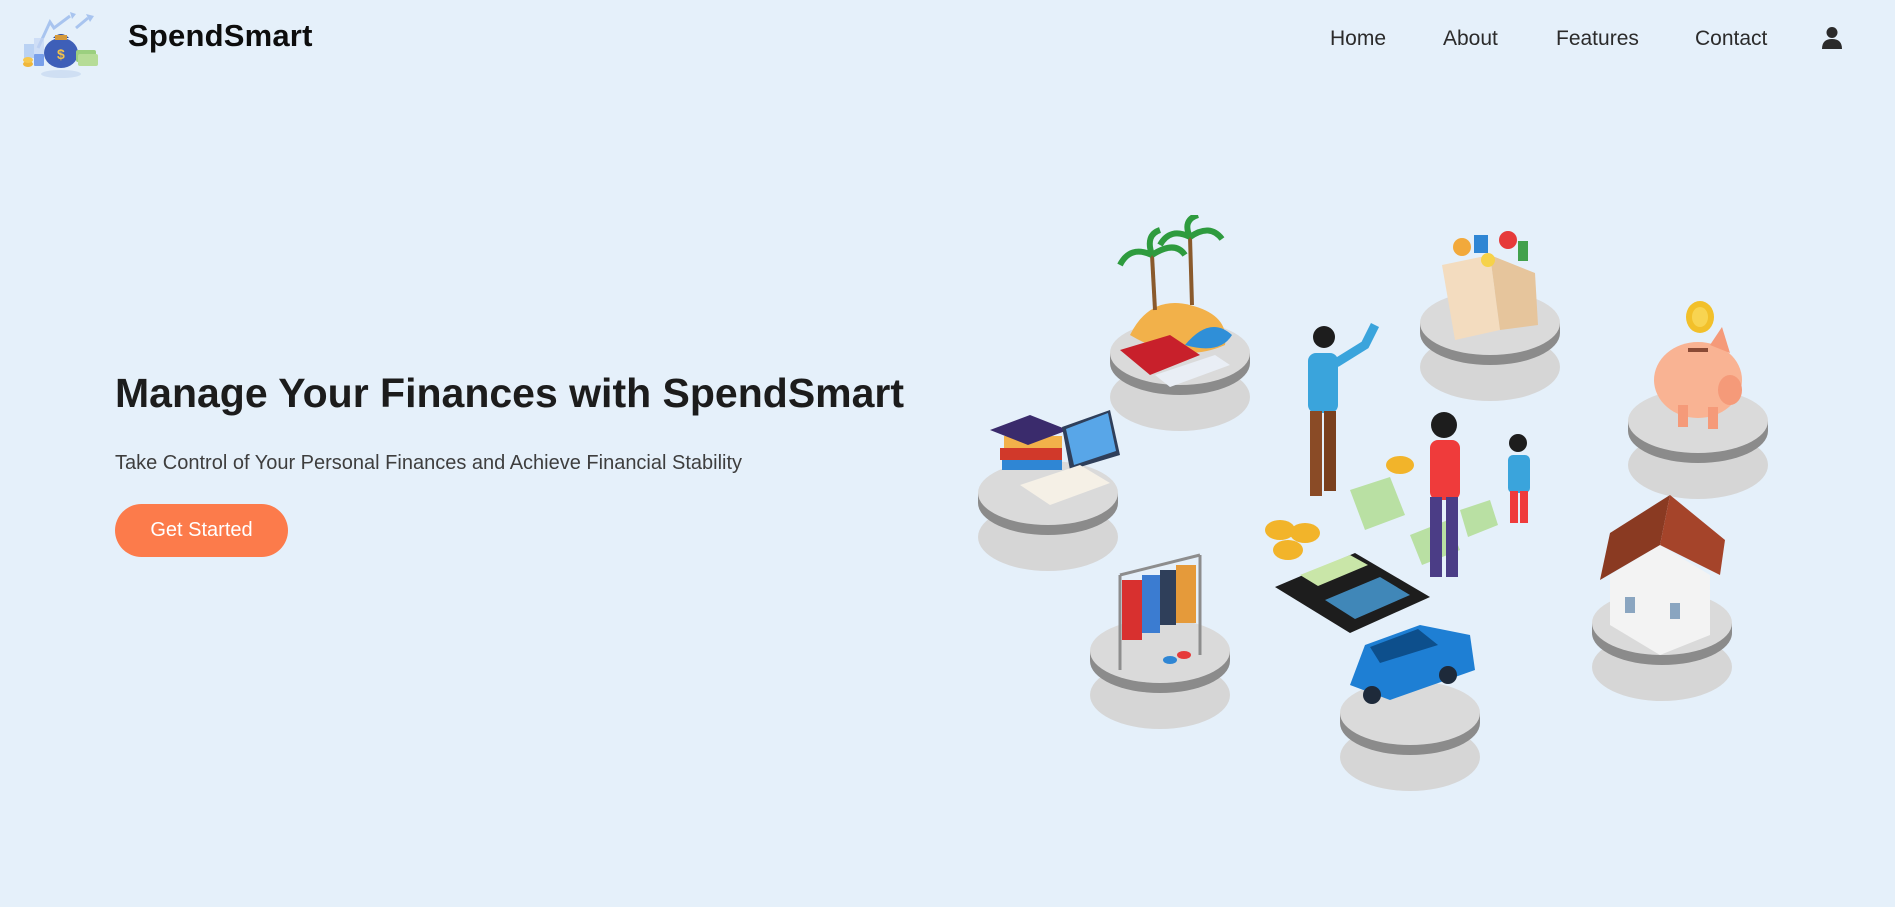 This screenshot has width=1895, height=907. I want to click on nav-features: Features, so click(1597, 39).